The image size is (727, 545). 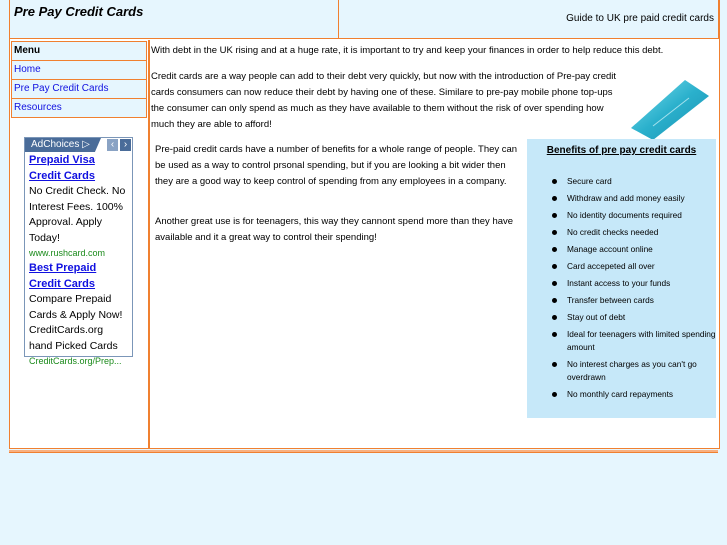 What do you see at coordinates (528, 19) in the screenshot?
I see `header-tagline-cell: Guide to UK pre paid credit cards` at bounding box center [528, 19].